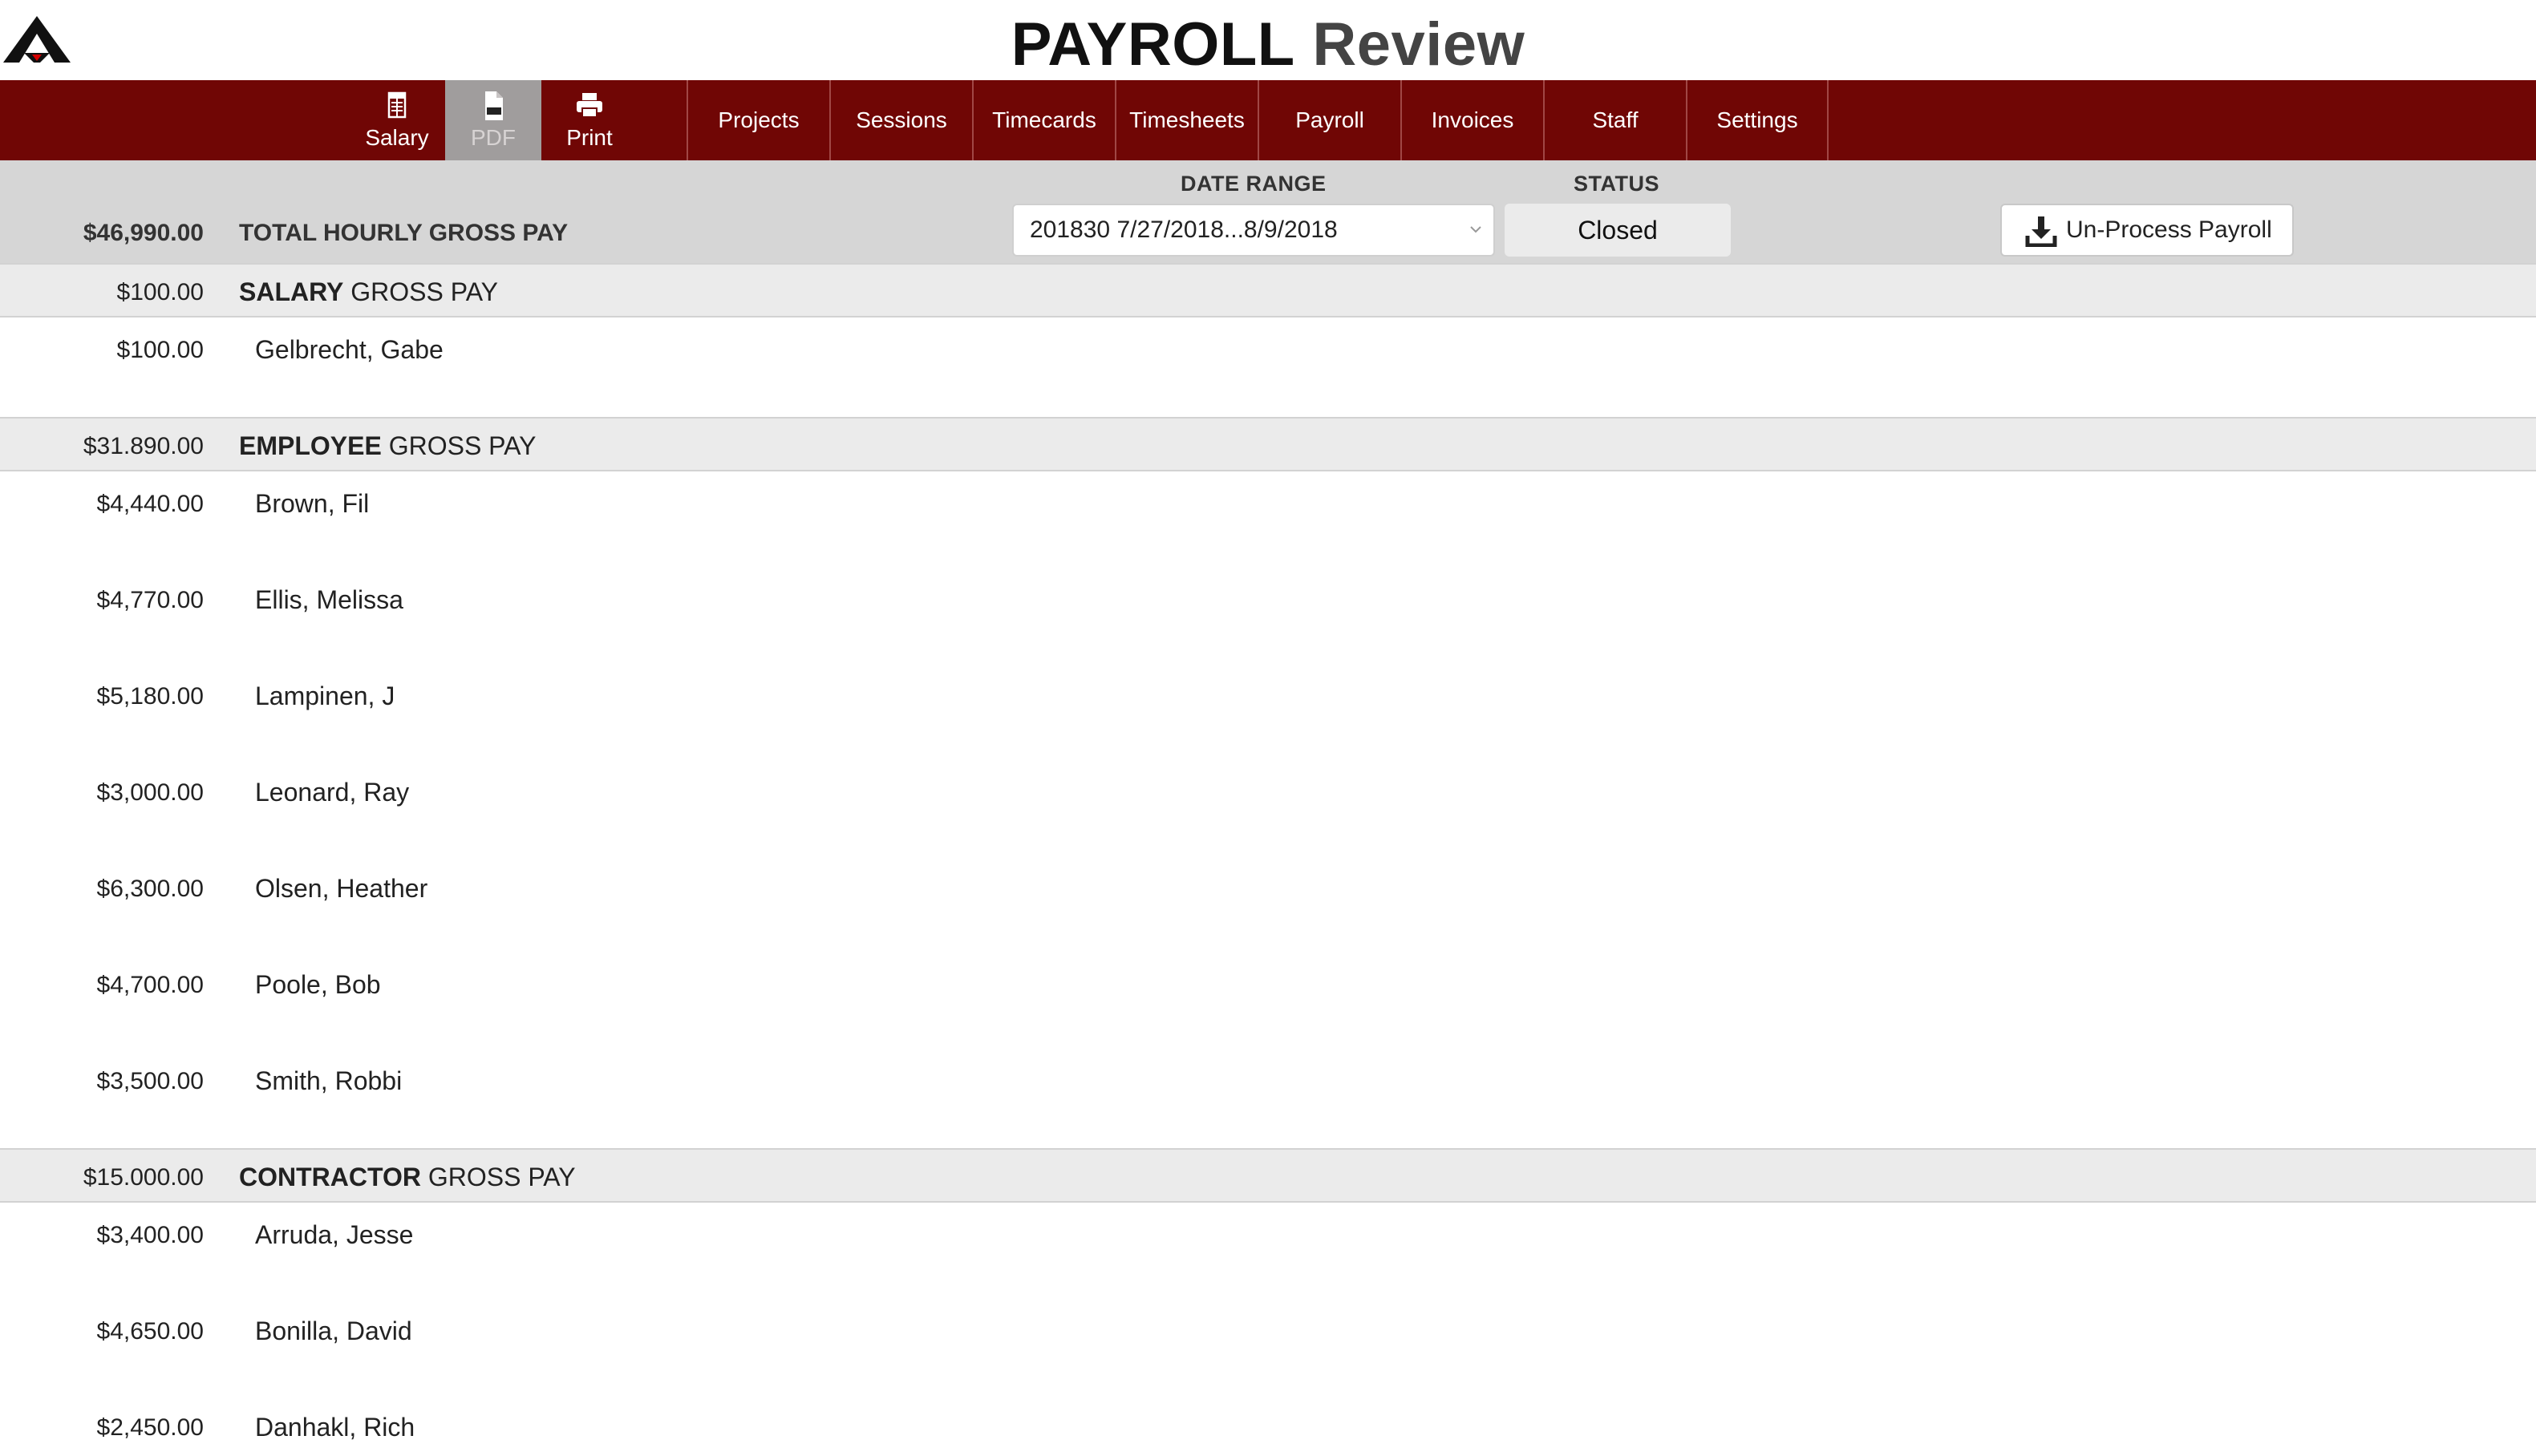 Image resolution: width=2536 pixels, height=1456 pixels. I want to click on contractor-section-title: CONTRACTOR GROSS PAY, so click(407, 1177).